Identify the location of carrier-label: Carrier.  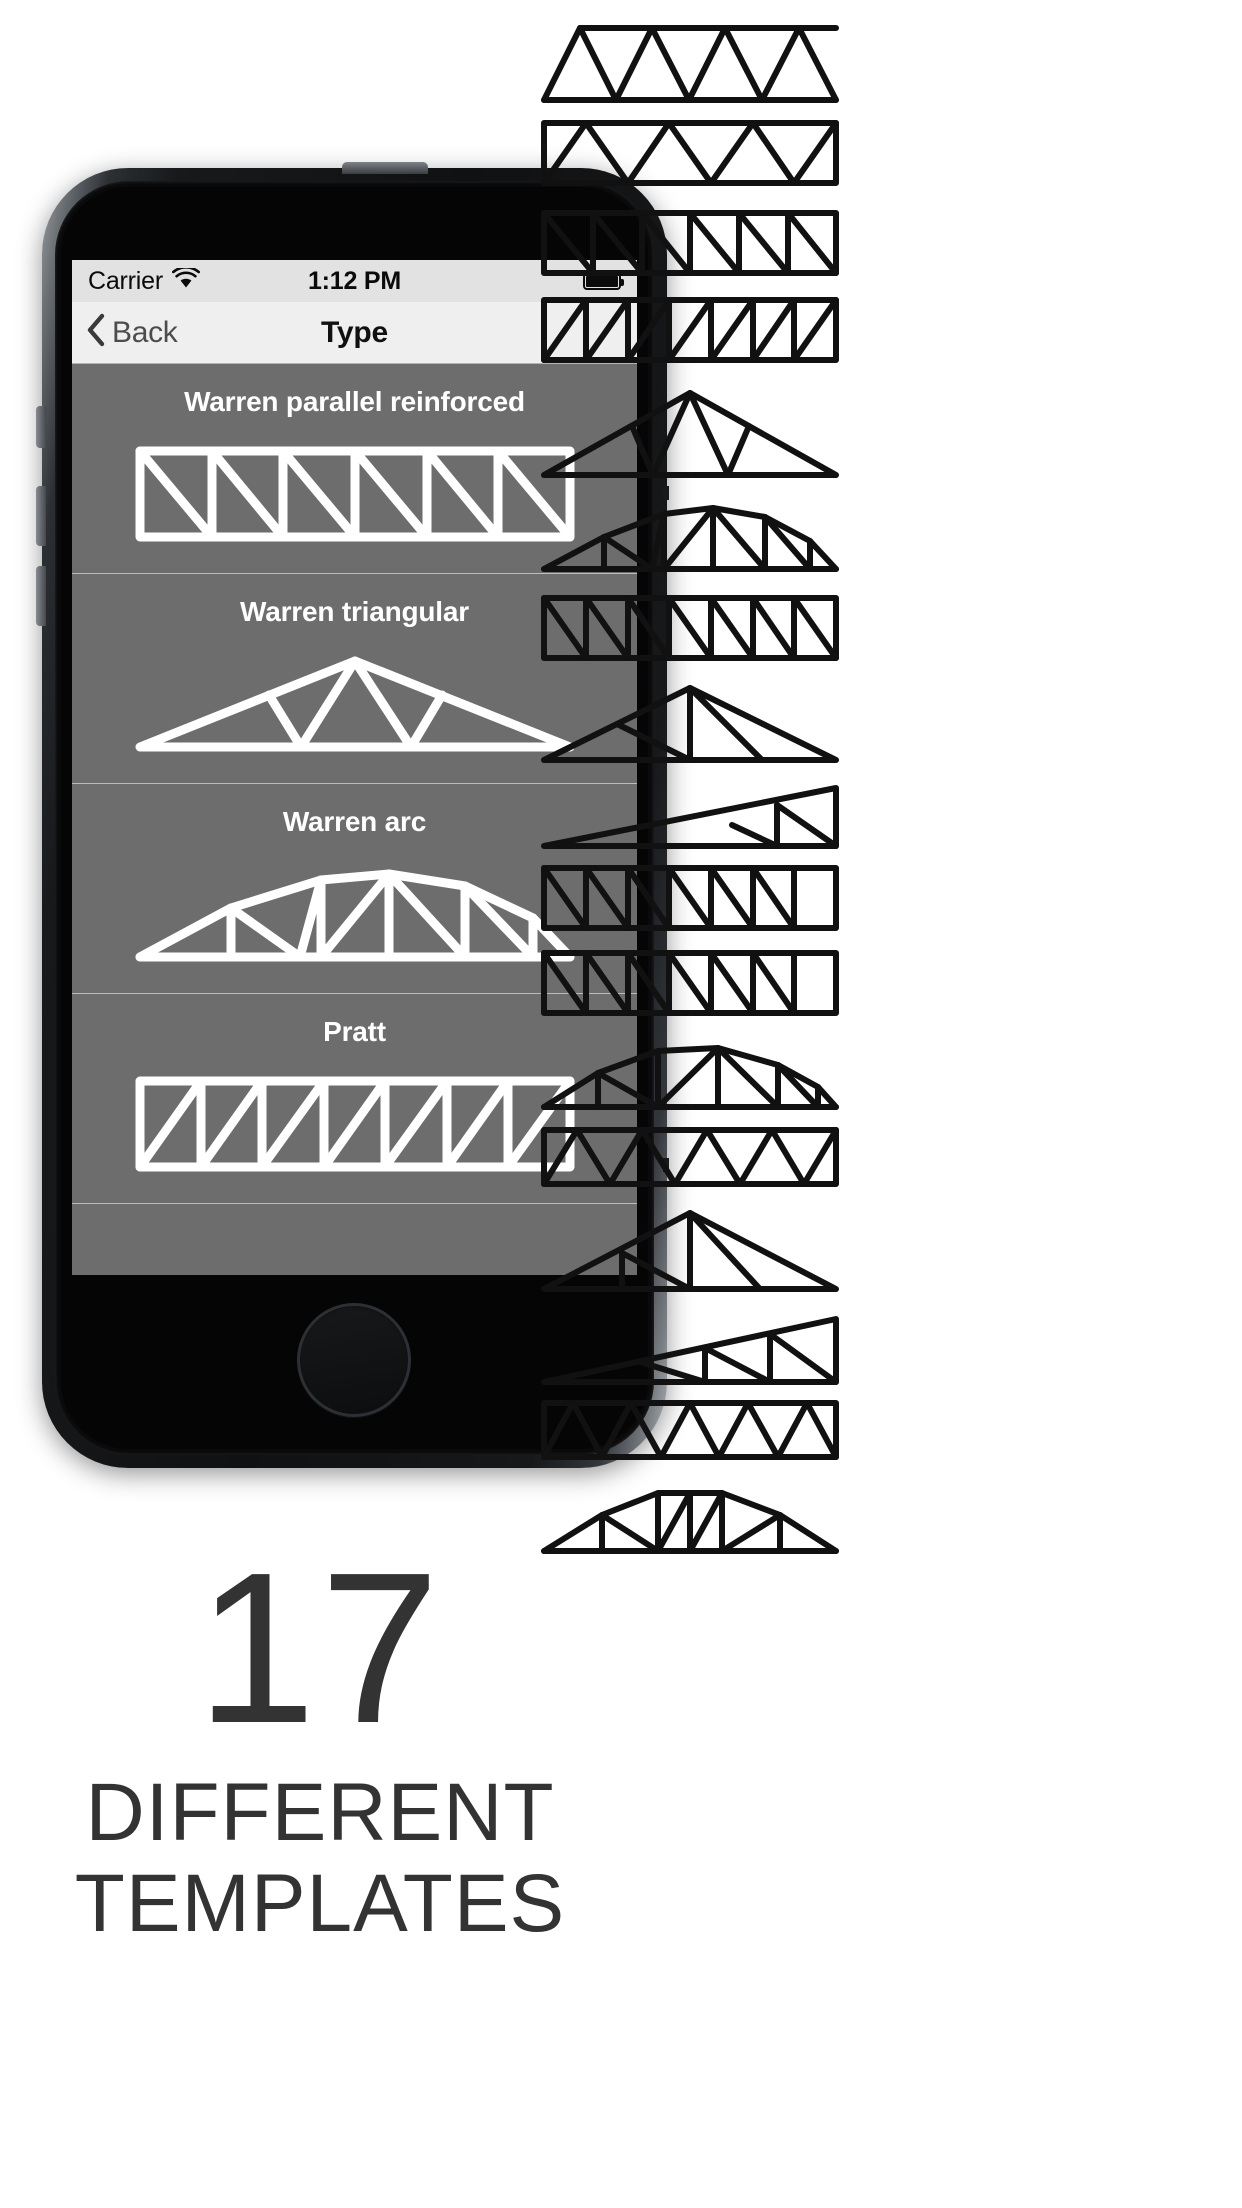
(125, 280).